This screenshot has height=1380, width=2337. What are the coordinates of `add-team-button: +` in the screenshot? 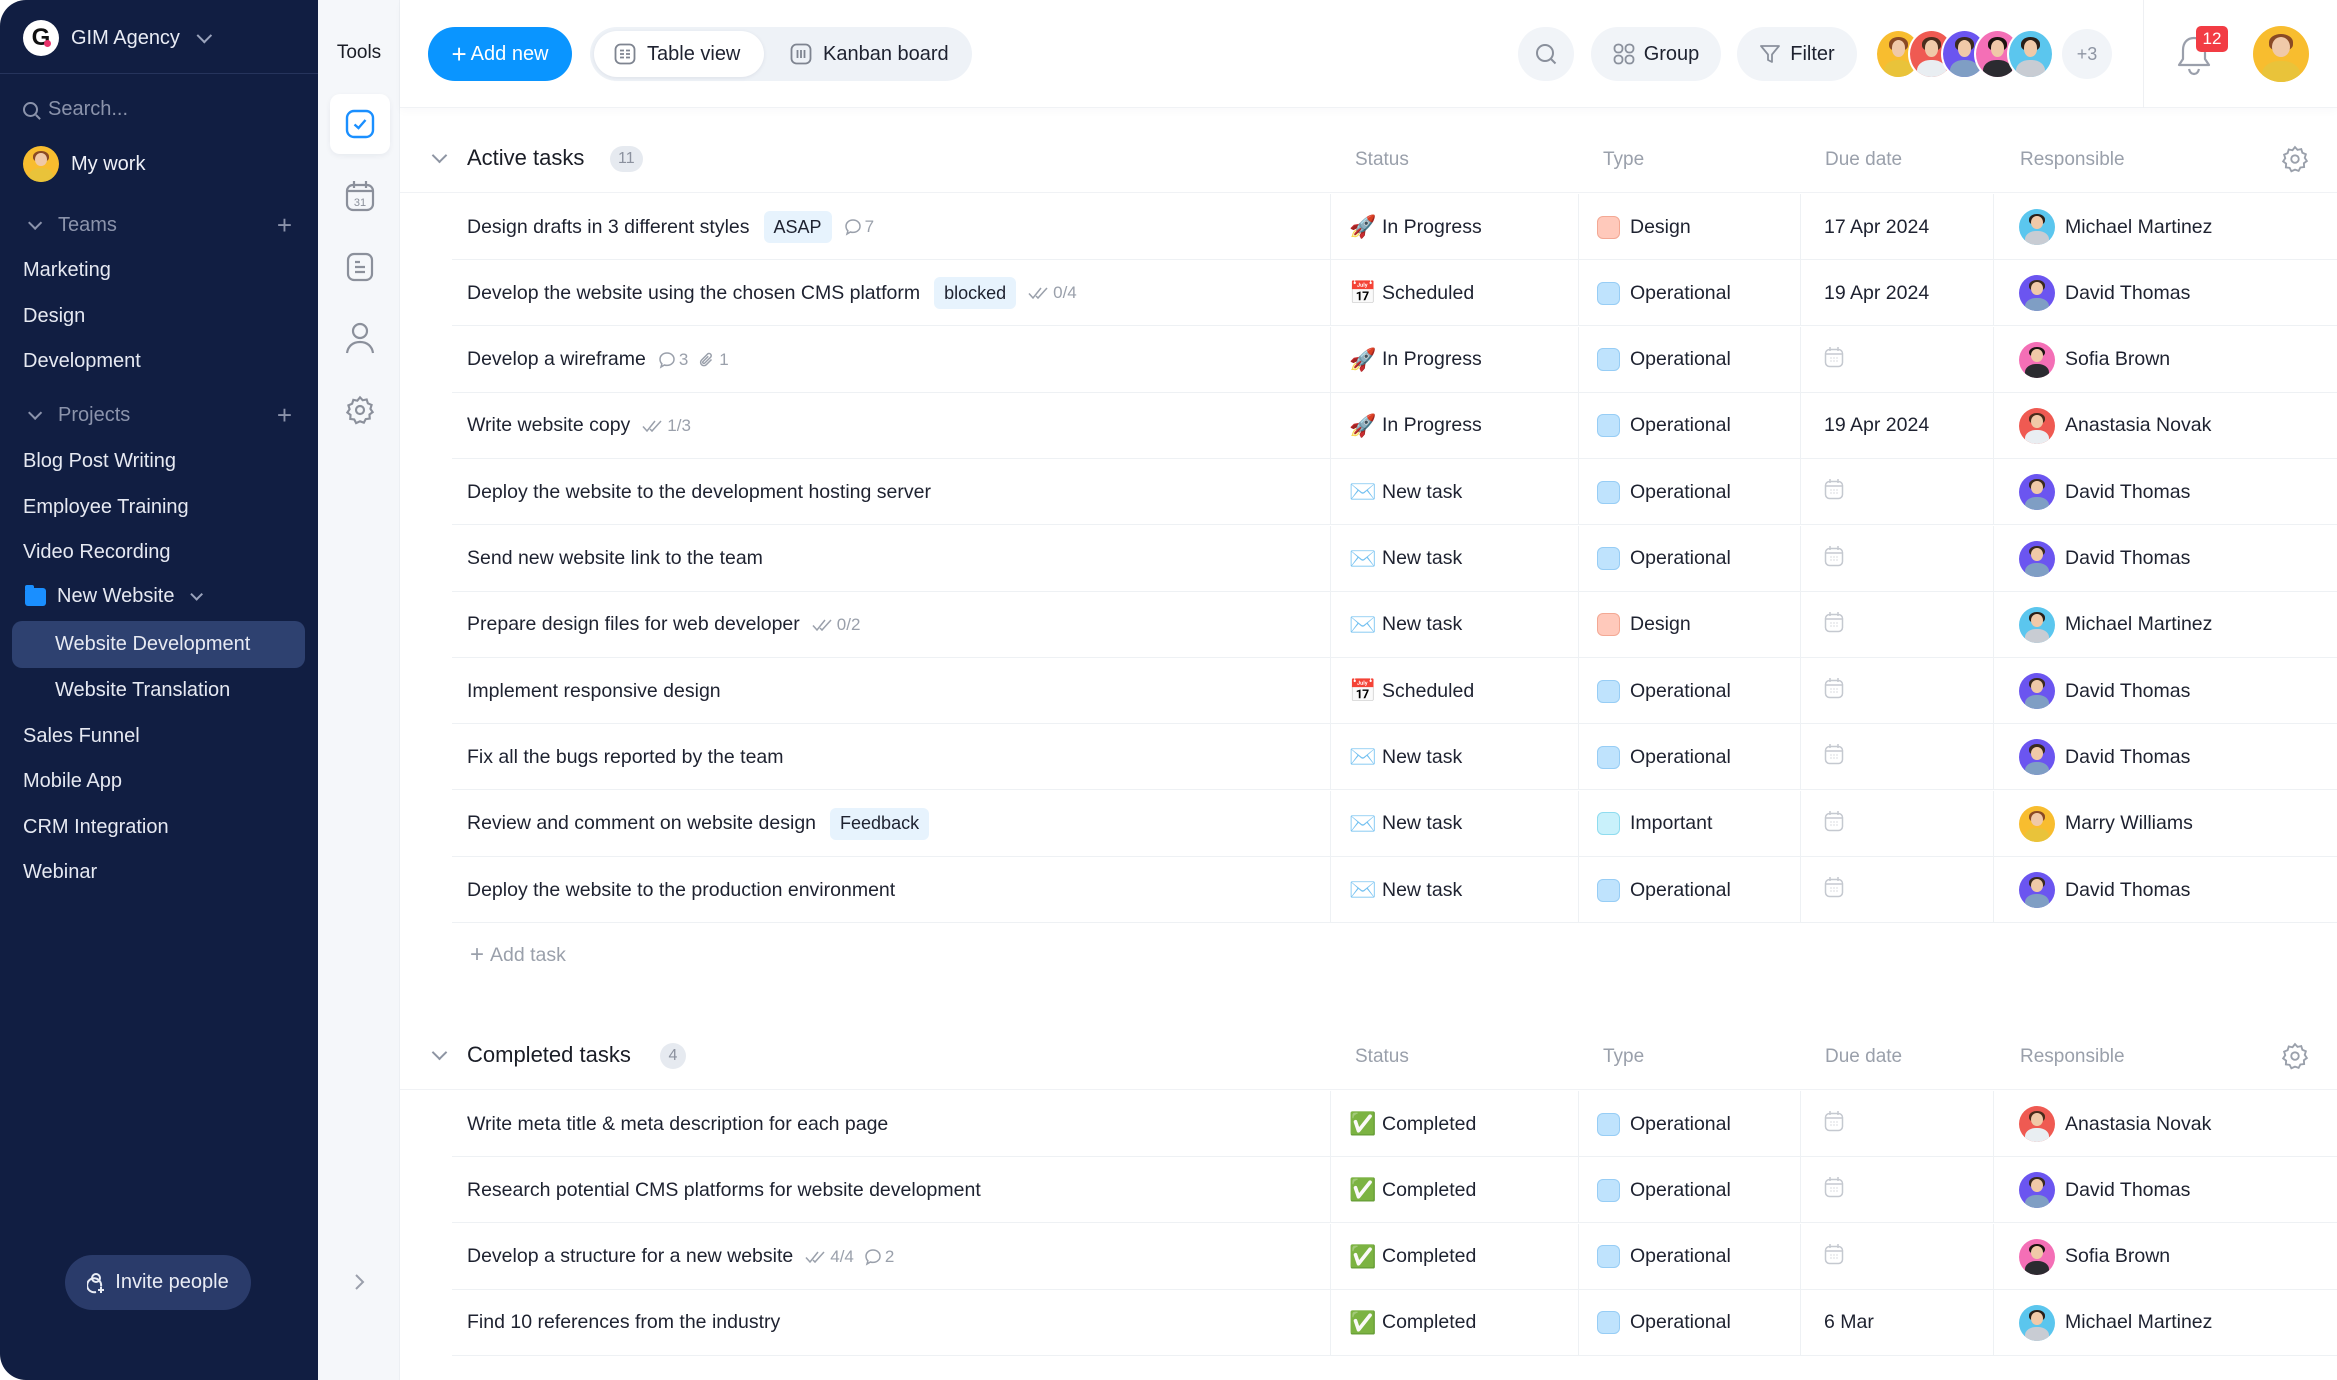 It's located at (284, 225).